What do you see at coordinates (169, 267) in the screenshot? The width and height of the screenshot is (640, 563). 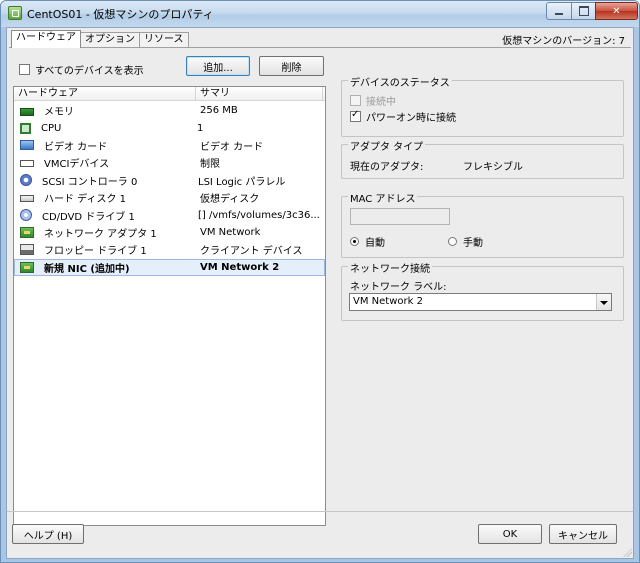 I see `hardware-row-new-nic: 新規 NIC (追加中) VM Network 2` at bounding box center [169, 267].